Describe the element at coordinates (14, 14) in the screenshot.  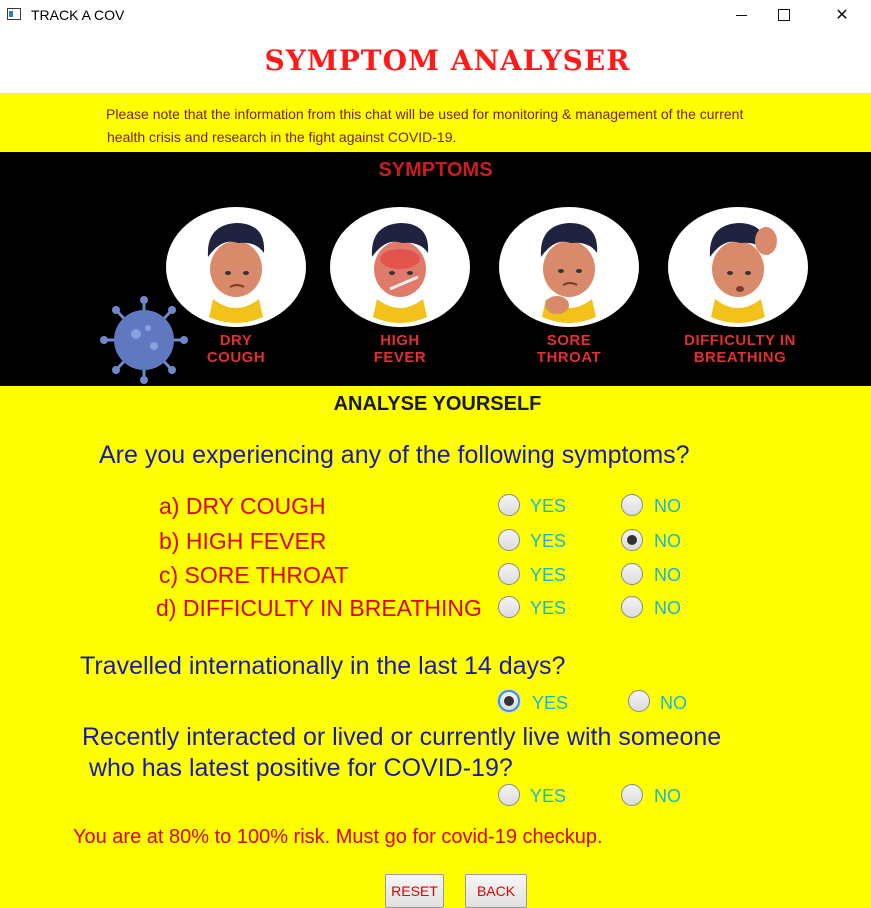
I see `app-icon` at that location.